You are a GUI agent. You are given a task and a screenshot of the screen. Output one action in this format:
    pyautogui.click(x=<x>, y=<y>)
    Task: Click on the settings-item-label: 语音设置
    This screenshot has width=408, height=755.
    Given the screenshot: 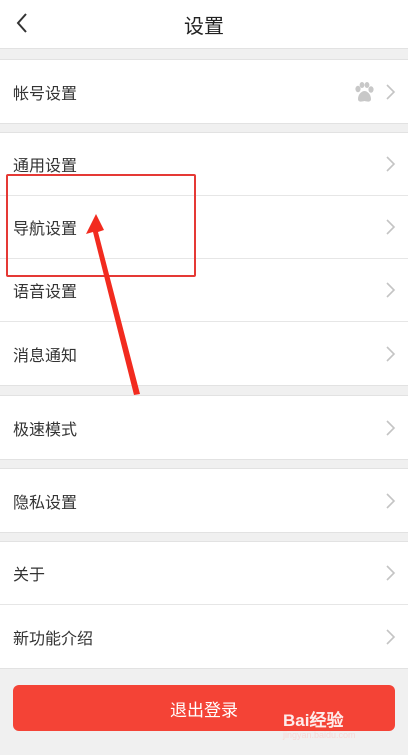 What is the action you would take?
    pyautogui.click(x=45, y=291)
    